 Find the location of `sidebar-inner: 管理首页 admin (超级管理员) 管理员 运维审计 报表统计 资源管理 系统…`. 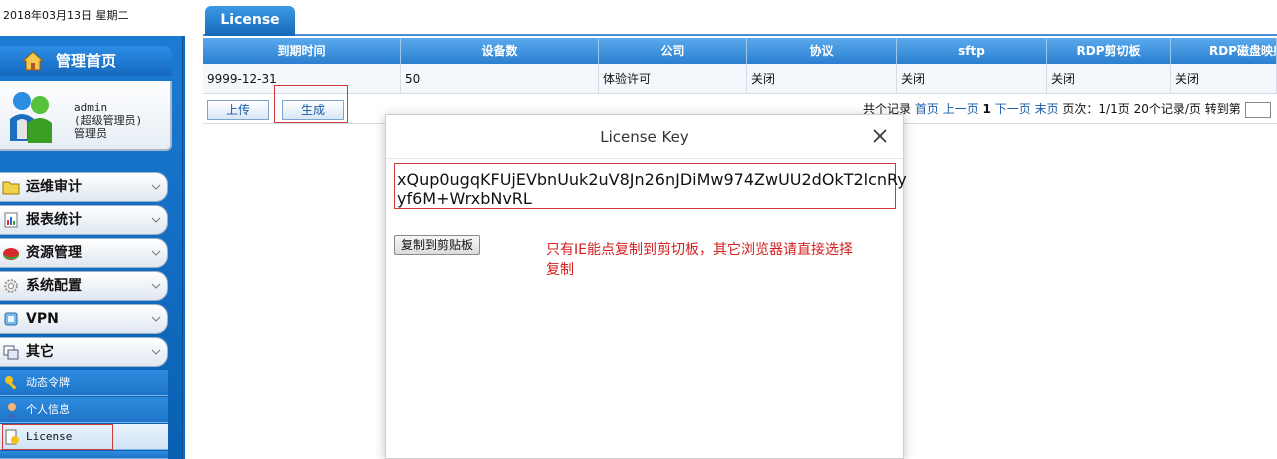

sidebar-inner: 管理首页 admin (超级管理员) 管理员 运维审计 报表统计 资源管理 系统… is located at coordinates (91, 247).